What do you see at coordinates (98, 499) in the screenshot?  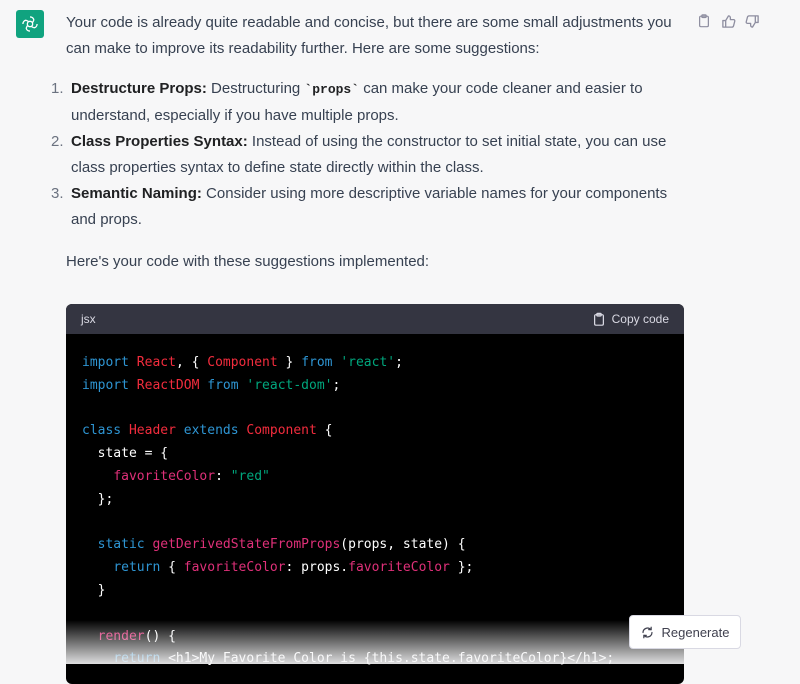 I see `code-line: };` at bounding box center [98, 499].